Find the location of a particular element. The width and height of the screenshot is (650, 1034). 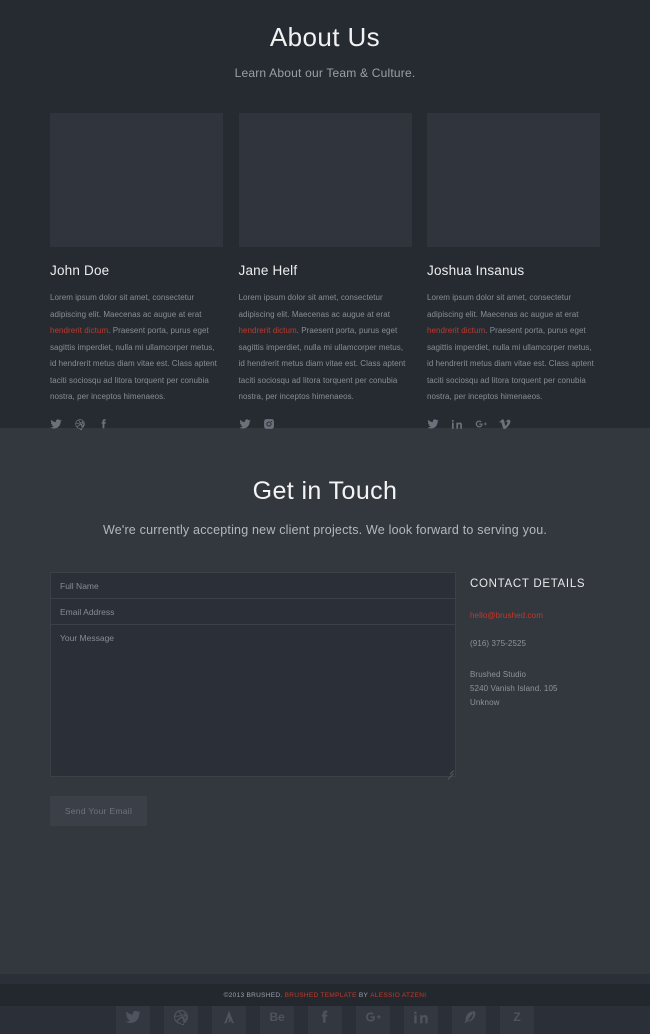

full-name-input is located at coordinates (253, 585).